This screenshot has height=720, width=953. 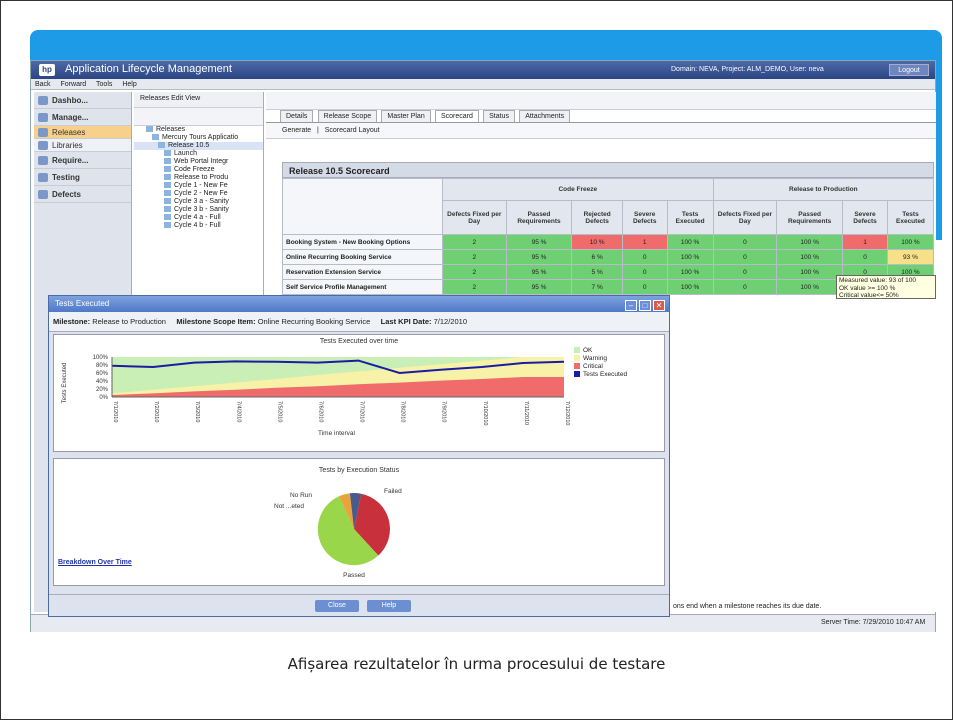 I want to click on help-button: Help, so click(x=389, y=606).